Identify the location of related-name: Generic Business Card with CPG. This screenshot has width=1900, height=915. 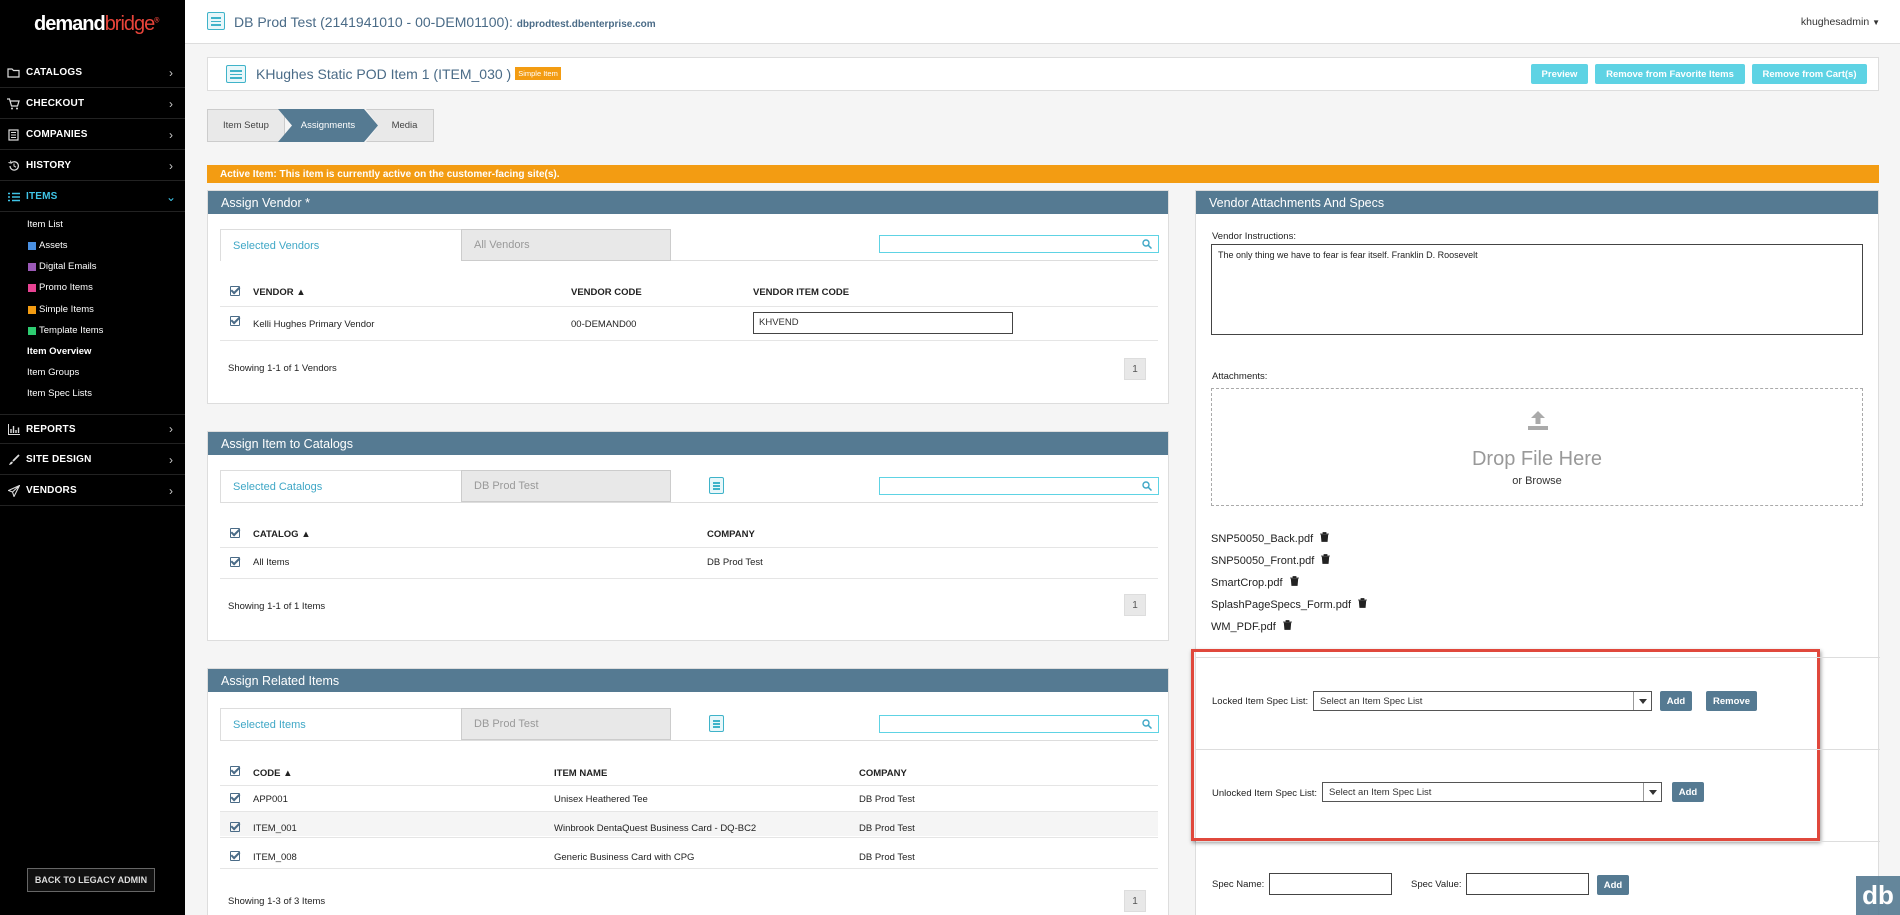
(624, 857).